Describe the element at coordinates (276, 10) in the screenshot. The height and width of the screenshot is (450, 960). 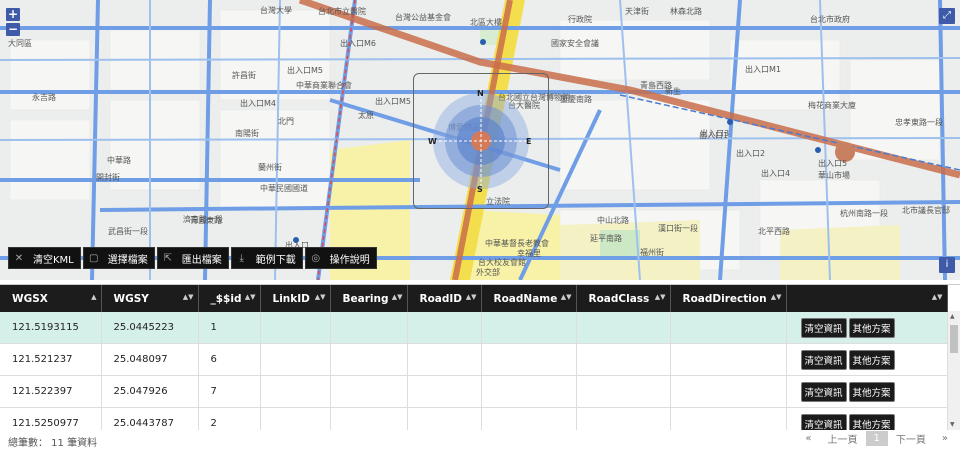
I see `map-label: 台灣大學` at that location.